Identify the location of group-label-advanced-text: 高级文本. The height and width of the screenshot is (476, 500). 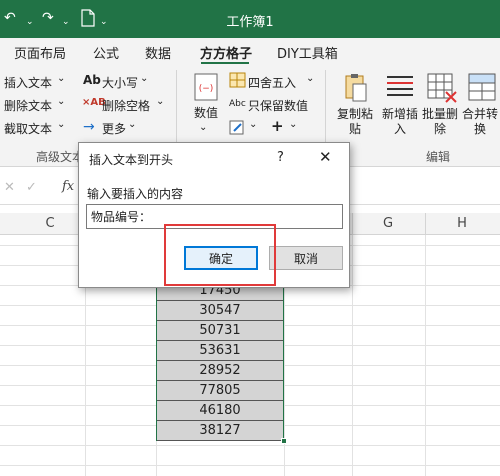
(60, 157).